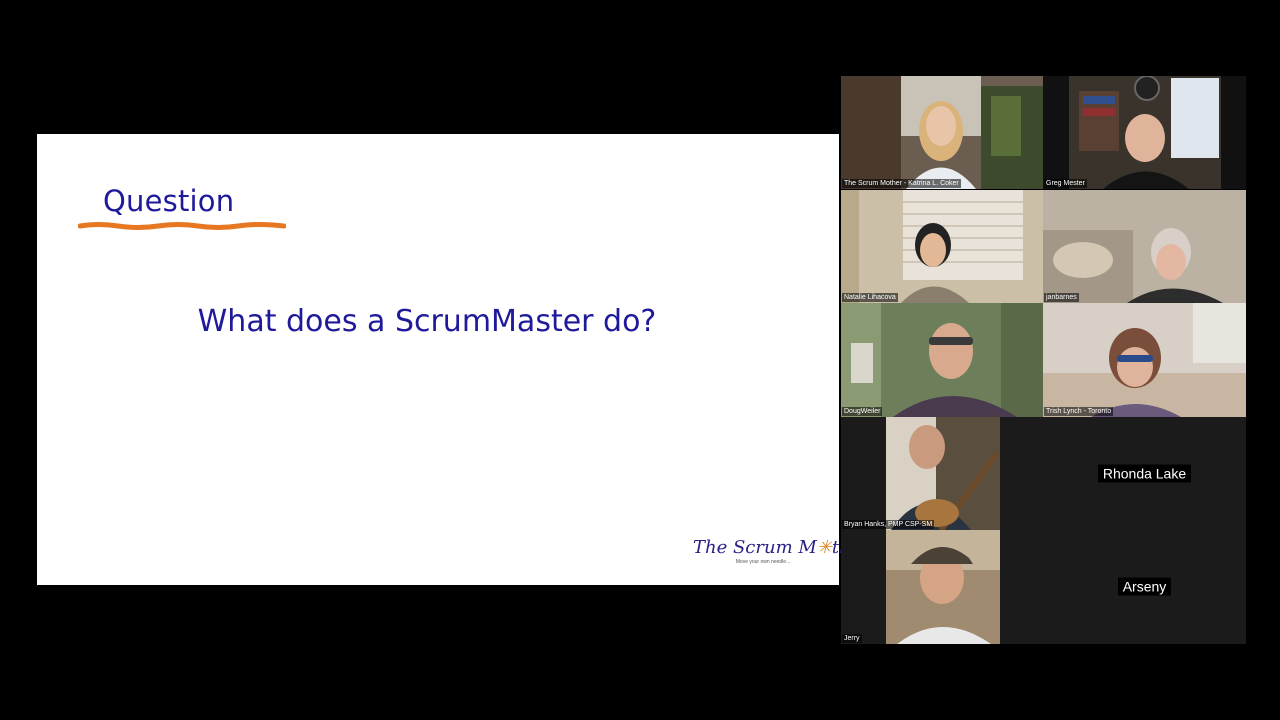 This screenshot has width=1280, height=720. I want to click on participant-name: Bryan Hanks, PMP CSP-SM, so click(888, 524).